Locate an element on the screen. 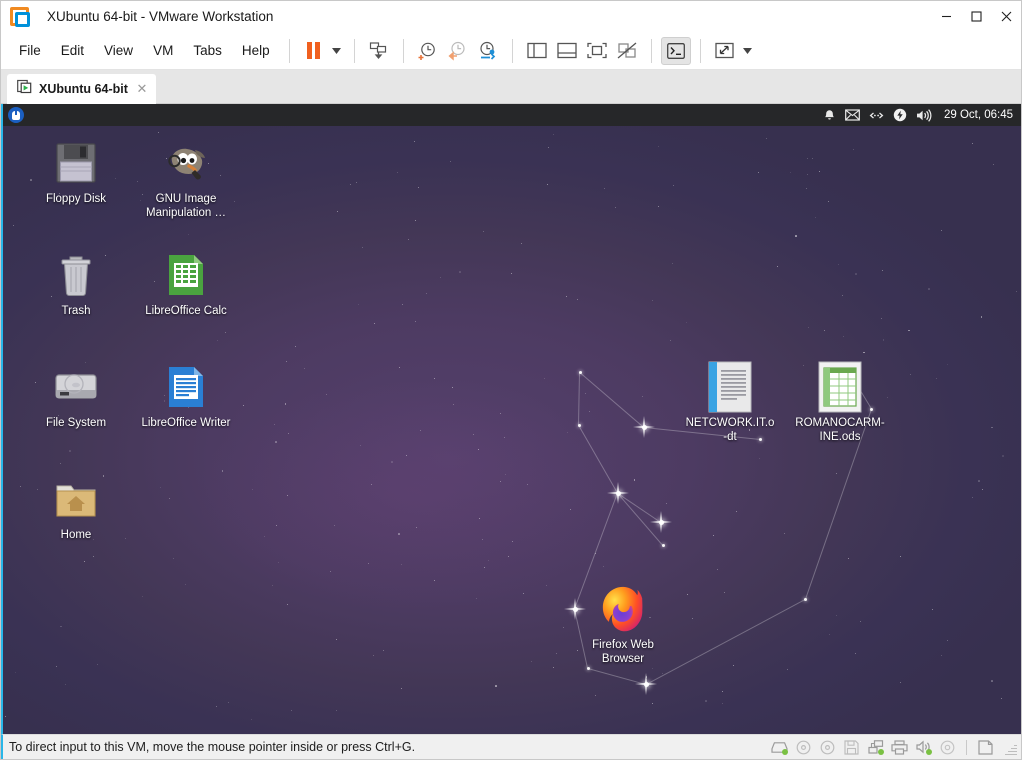 The width and height of the screenshot is (1022, 760). network-adapter-device is located at coordinates (875, 747).